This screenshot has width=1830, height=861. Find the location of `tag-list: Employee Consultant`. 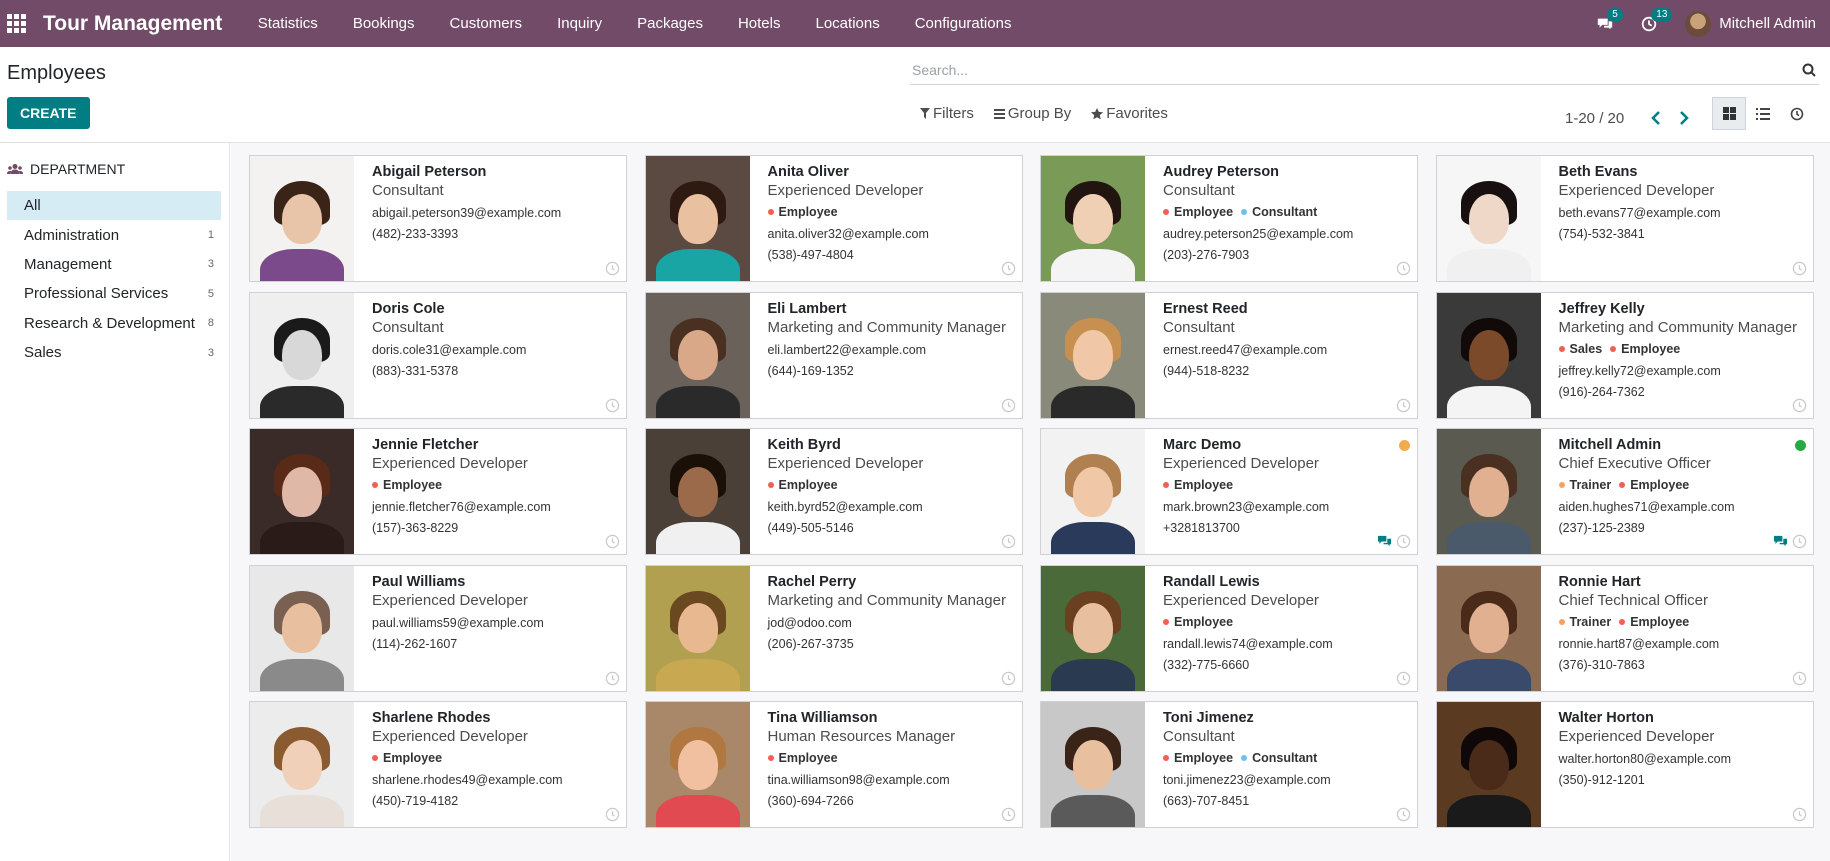

tag-list: Employee Consultant is located at coordinates (1290, 758).